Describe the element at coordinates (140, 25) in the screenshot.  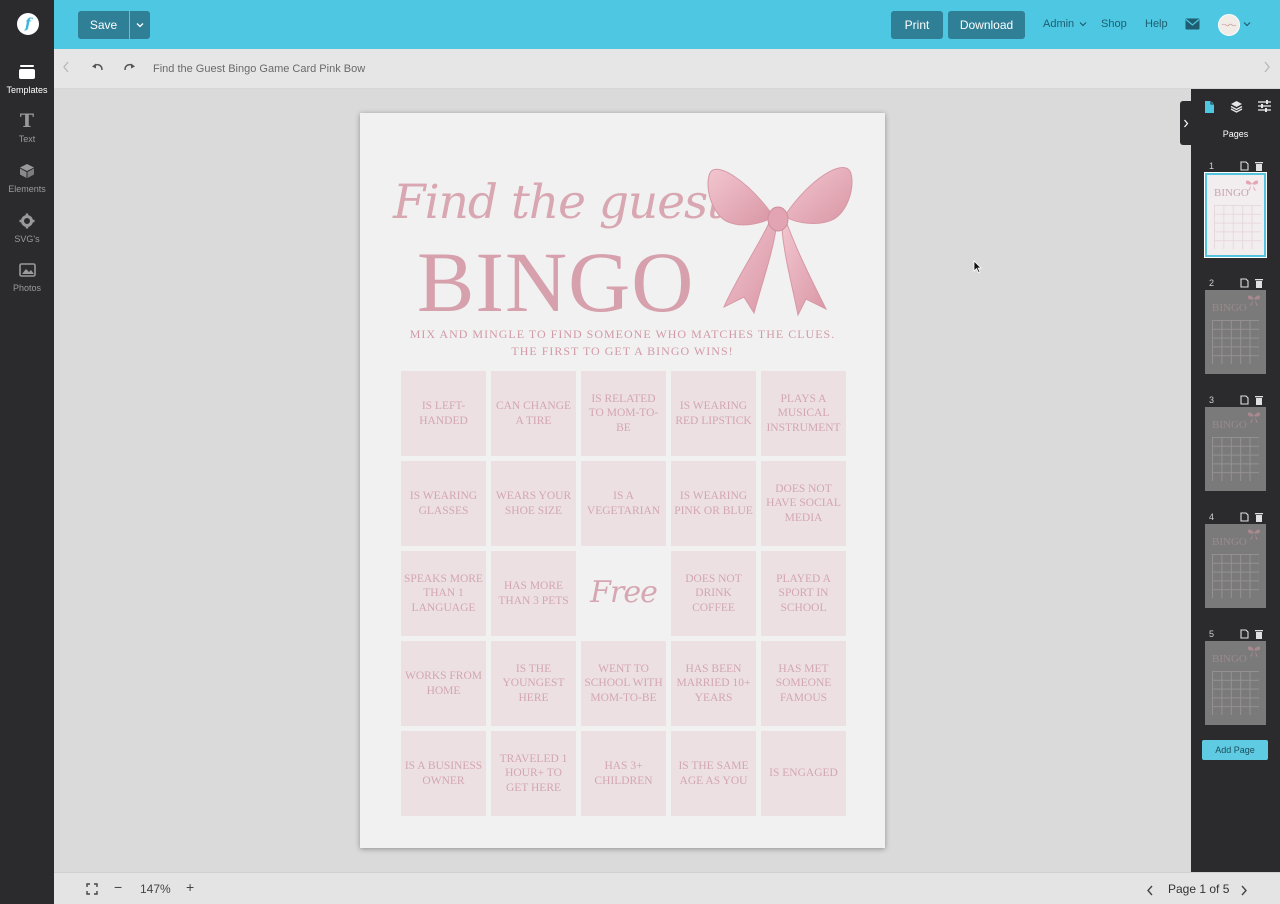
I see `save-options-button` at that location.